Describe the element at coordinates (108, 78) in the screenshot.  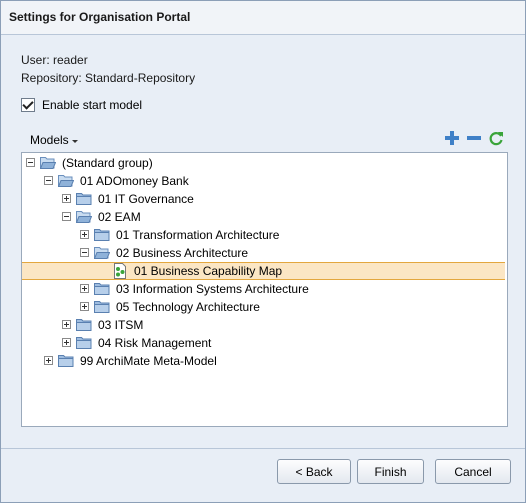
I see `repository-label: Repository: Standard-Repository` at that location.